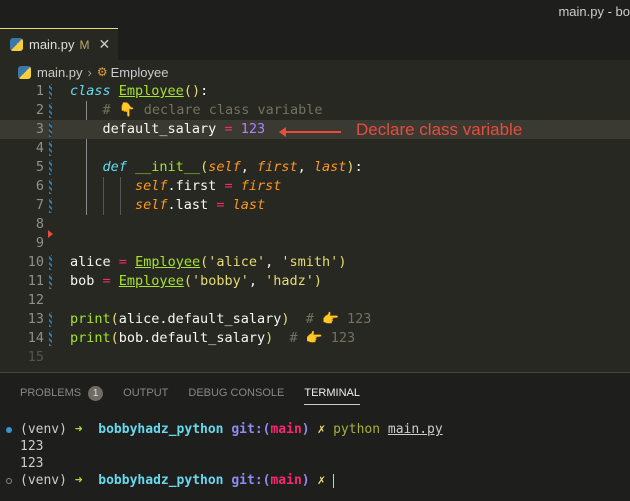 The width and height of the screenshot is (630, 501). I want to click on tab-bar: main.py M ✕, so click(315, 44).